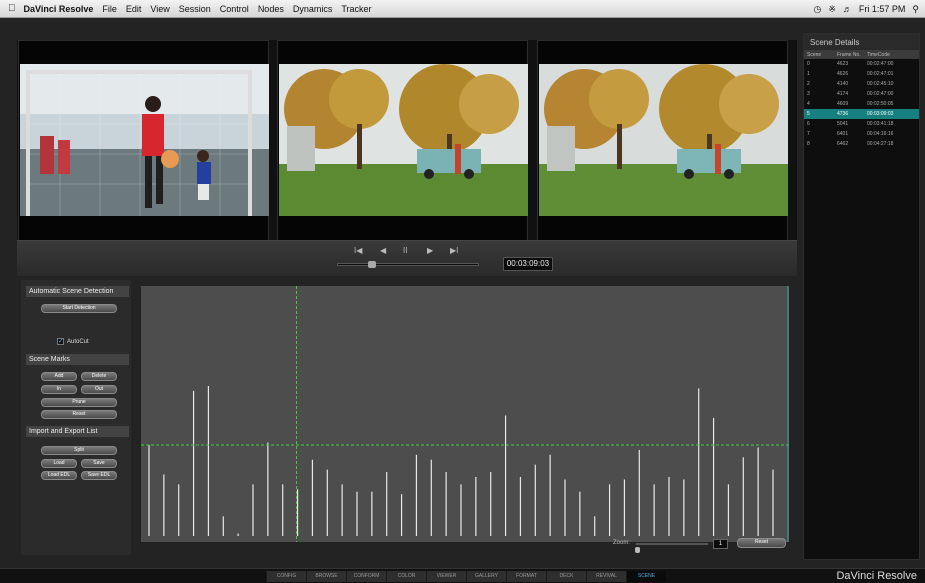 Image resolution: width=925 pixels, height=583 pixels. What do you see at coordinates (808, 84) in the screenshot?
I see `scene-number: 2` at bounding box center [808, 84].